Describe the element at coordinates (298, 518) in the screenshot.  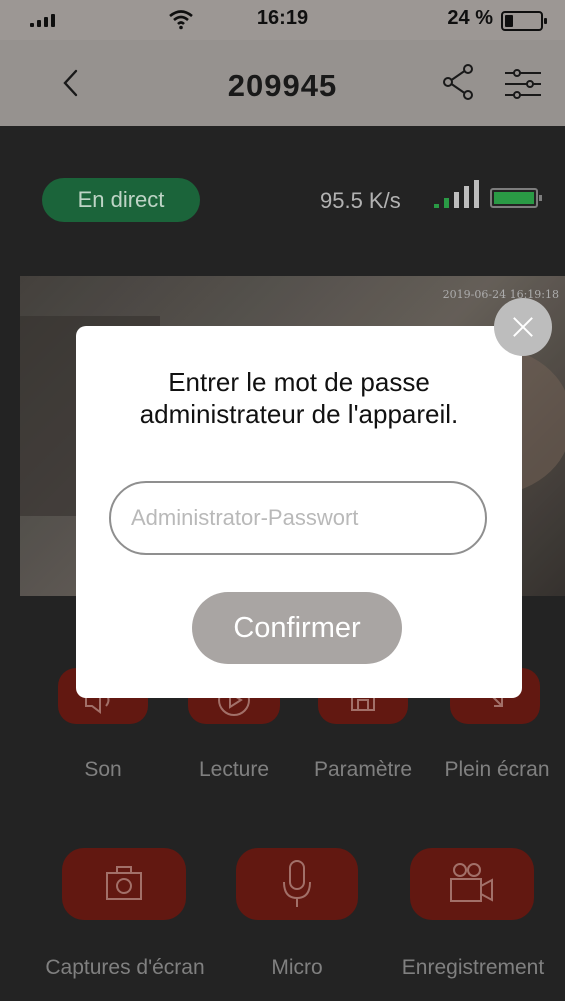
I see `admin-password-input` at that location.